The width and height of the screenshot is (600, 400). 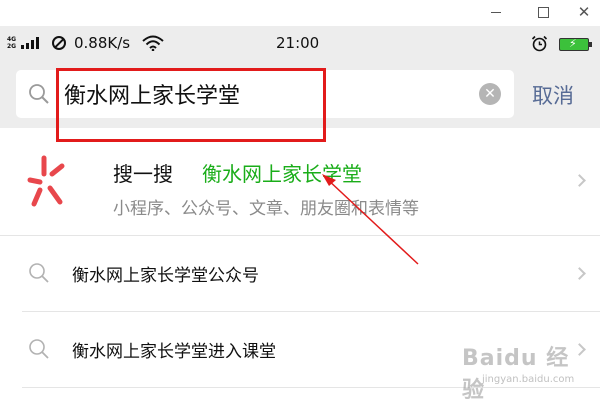 I want to click on network-type-top: 4G, so click(x=12, y=39).